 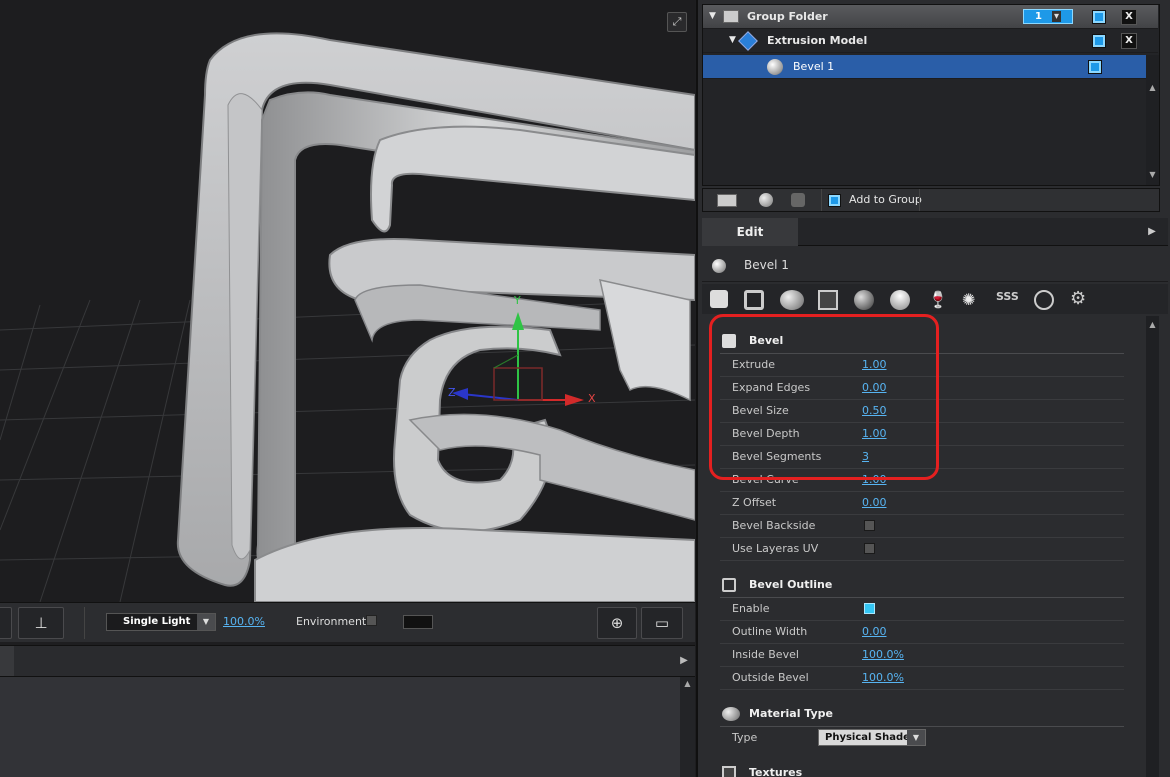 What do you see at coordinates (517, 300) in the screenshot?
I see `axis-y-label: Y` at bounding box center [517, 300].